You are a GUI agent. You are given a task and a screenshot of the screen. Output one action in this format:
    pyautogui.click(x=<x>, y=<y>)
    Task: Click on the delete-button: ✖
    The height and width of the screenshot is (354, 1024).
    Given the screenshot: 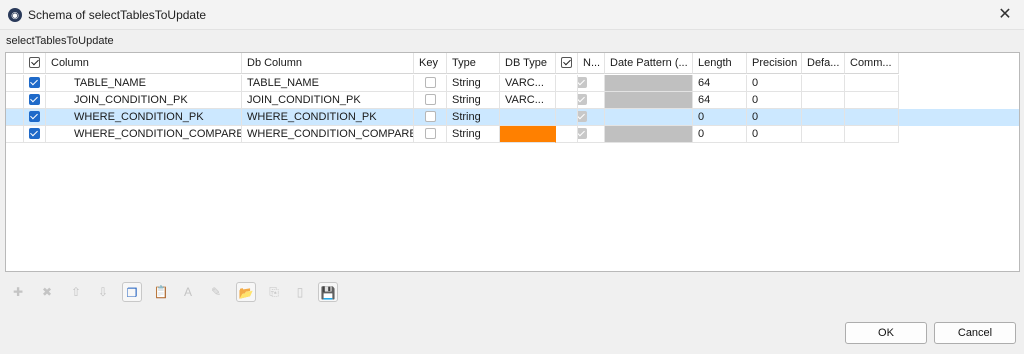 What is the action you would take?
    pyautogui.click(x=47, y=292)
    